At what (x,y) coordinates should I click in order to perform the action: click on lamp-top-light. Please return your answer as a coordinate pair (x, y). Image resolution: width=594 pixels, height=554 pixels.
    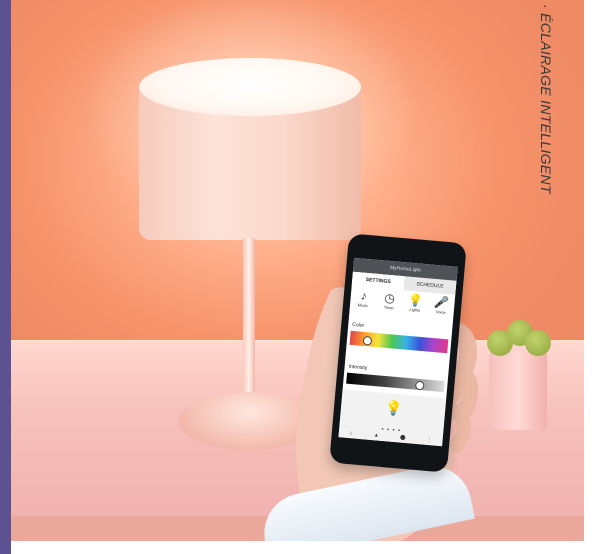
    Looking at the image, I should click on (250, 87).